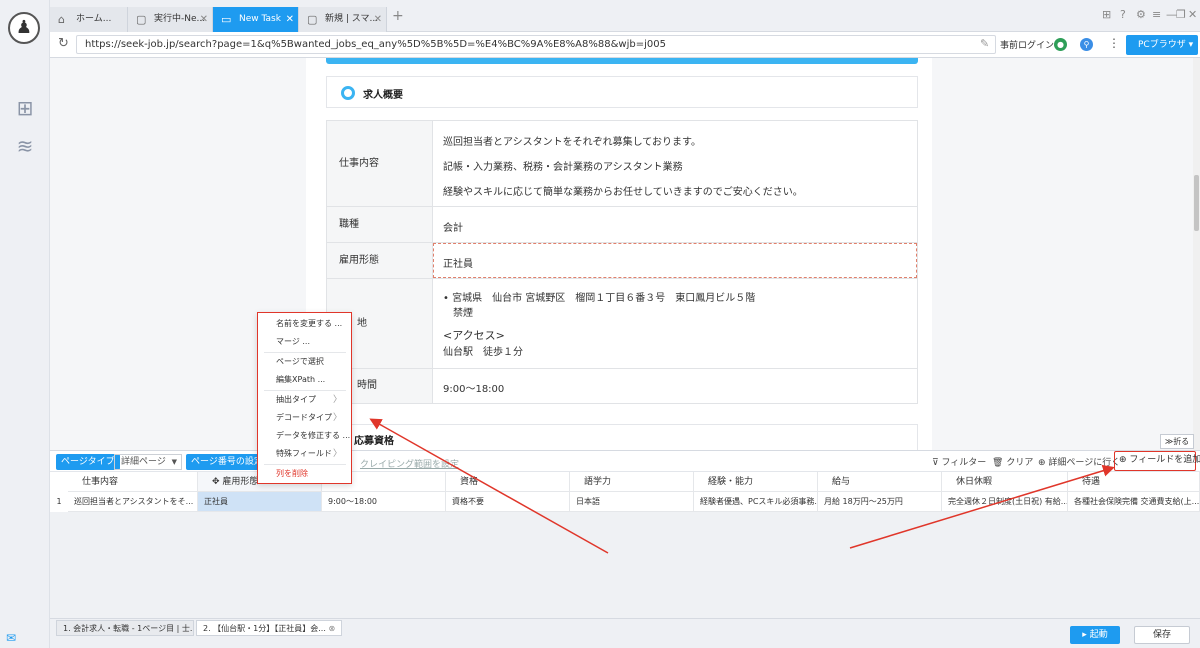 The width and height of the screenshot is (1200, 648). I want to click on run-button: ▸ 起動, so click(1095, 635).